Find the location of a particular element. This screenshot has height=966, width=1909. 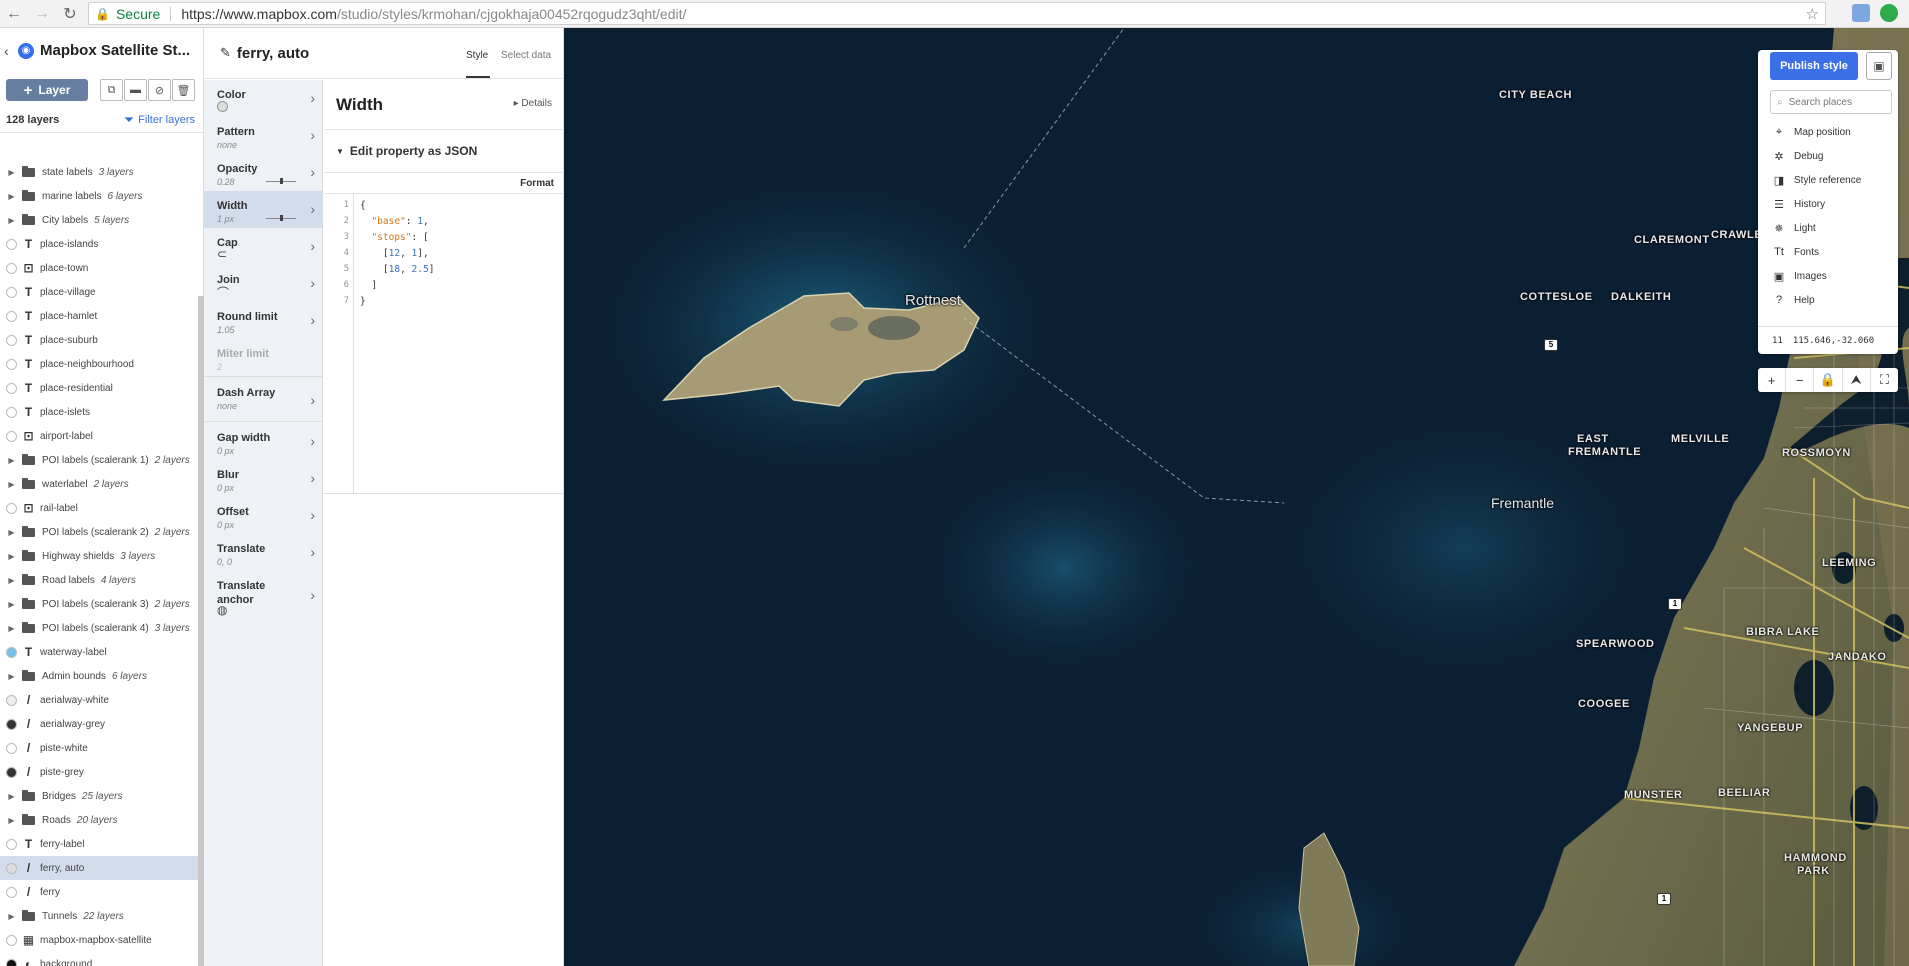

tool-debug: ✲ Debug is located at coordinates (1797, 156).